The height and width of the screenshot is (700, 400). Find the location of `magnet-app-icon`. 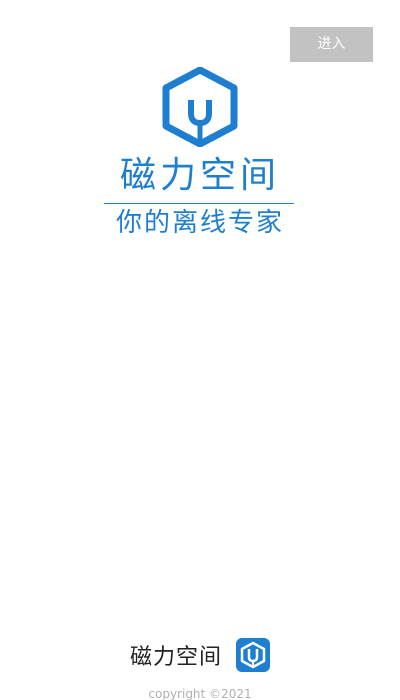

magnet-app-icon is located at coordinates (253, 655).